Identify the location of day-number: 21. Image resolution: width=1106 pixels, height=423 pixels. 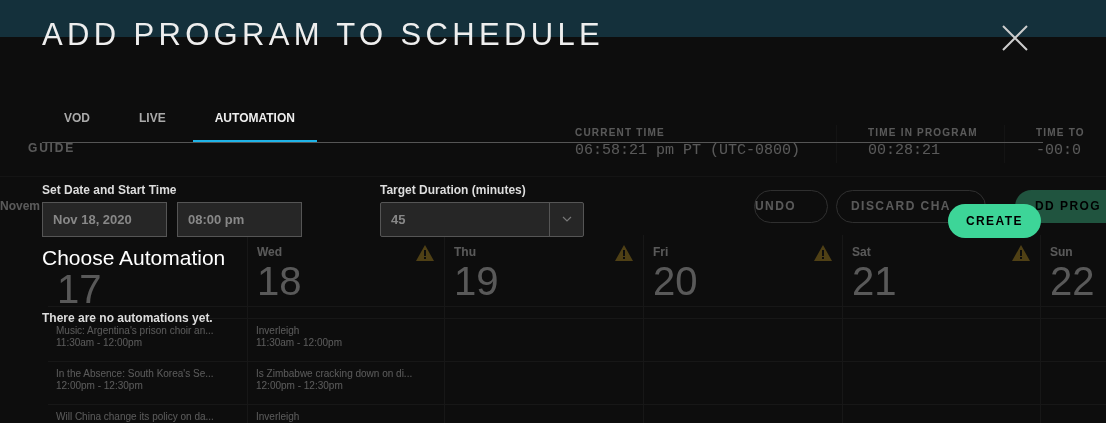
(874, 281).